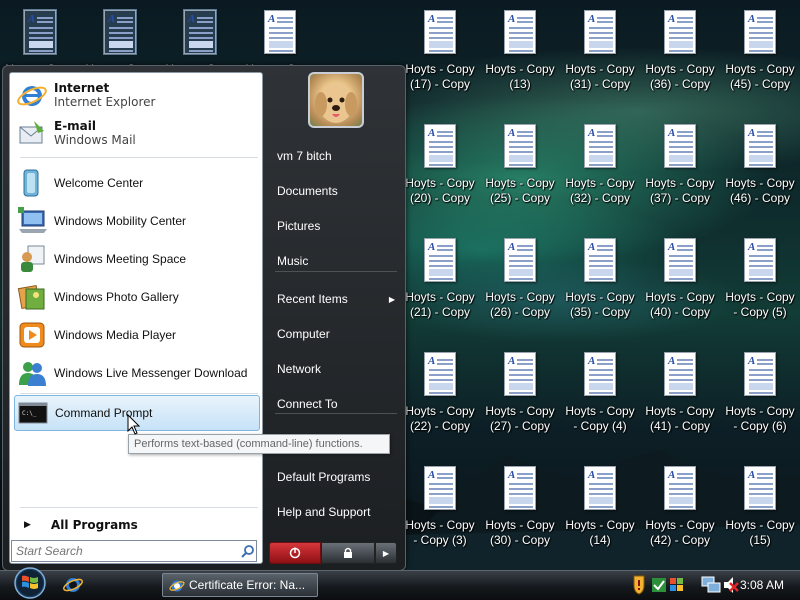 Image resolution: width=800 pixels, height=600 pixels. I want to click on desktop-file-icon: A Hoyts - Copy (46) - Copy, so click(760, 175).